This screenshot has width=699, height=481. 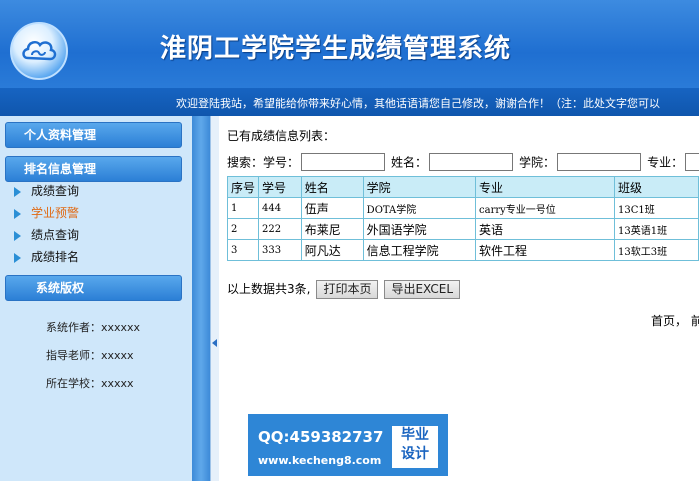 I want to click on qq-number: QQ:459382737, so click(x=321, y=437).